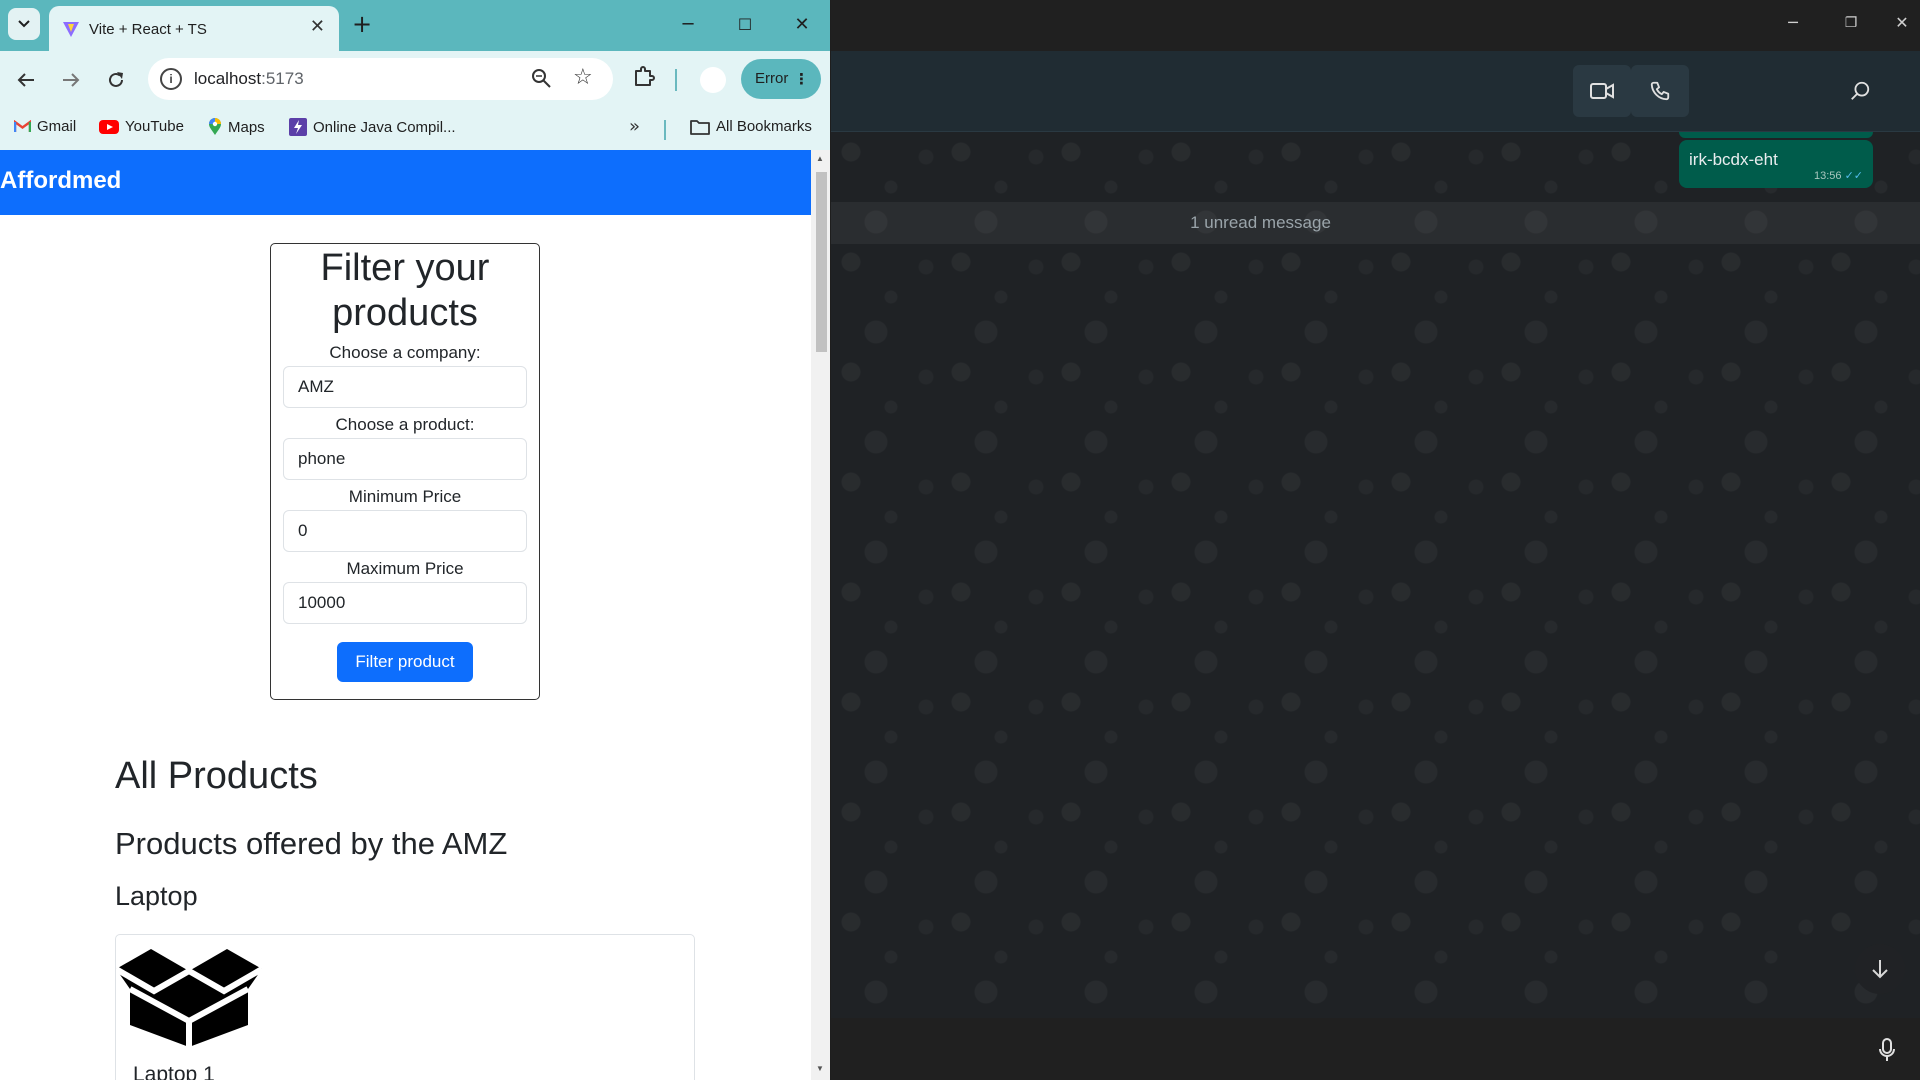 This screenshot has height=1080, width=1920. What do you see at coordinates (317, 26) in the screenshot?
I see `close-icon: ✕` at bounding box center [317, 26].